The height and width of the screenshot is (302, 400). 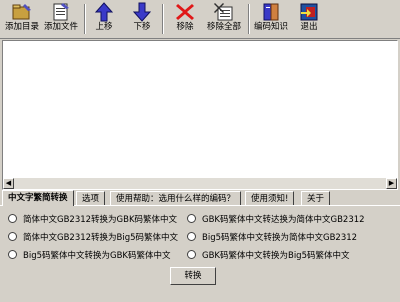 I want to click on remove-all-icon, so click(x=223, y=12).